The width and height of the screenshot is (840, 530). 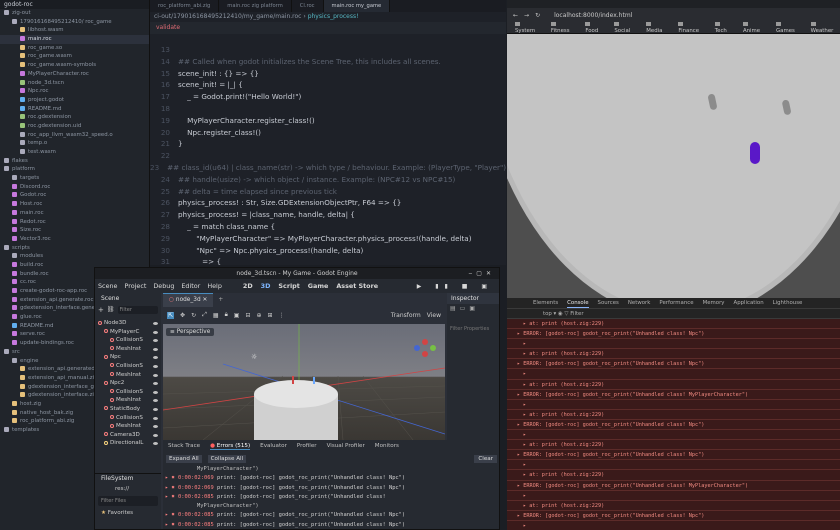 I want to click on workspace-button: 2D, so click(x=248, y=286).